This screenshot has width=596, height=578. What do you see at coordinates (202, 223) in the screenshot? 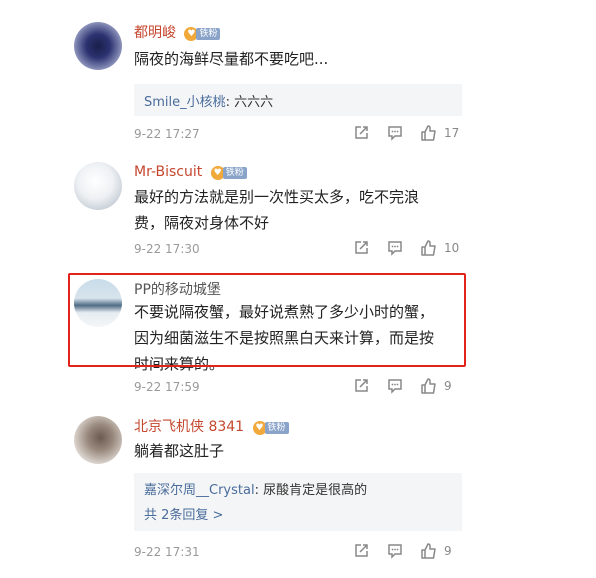
I see `comment-line: 费，隔夜对身体不好` at bounding box center [202, 223].